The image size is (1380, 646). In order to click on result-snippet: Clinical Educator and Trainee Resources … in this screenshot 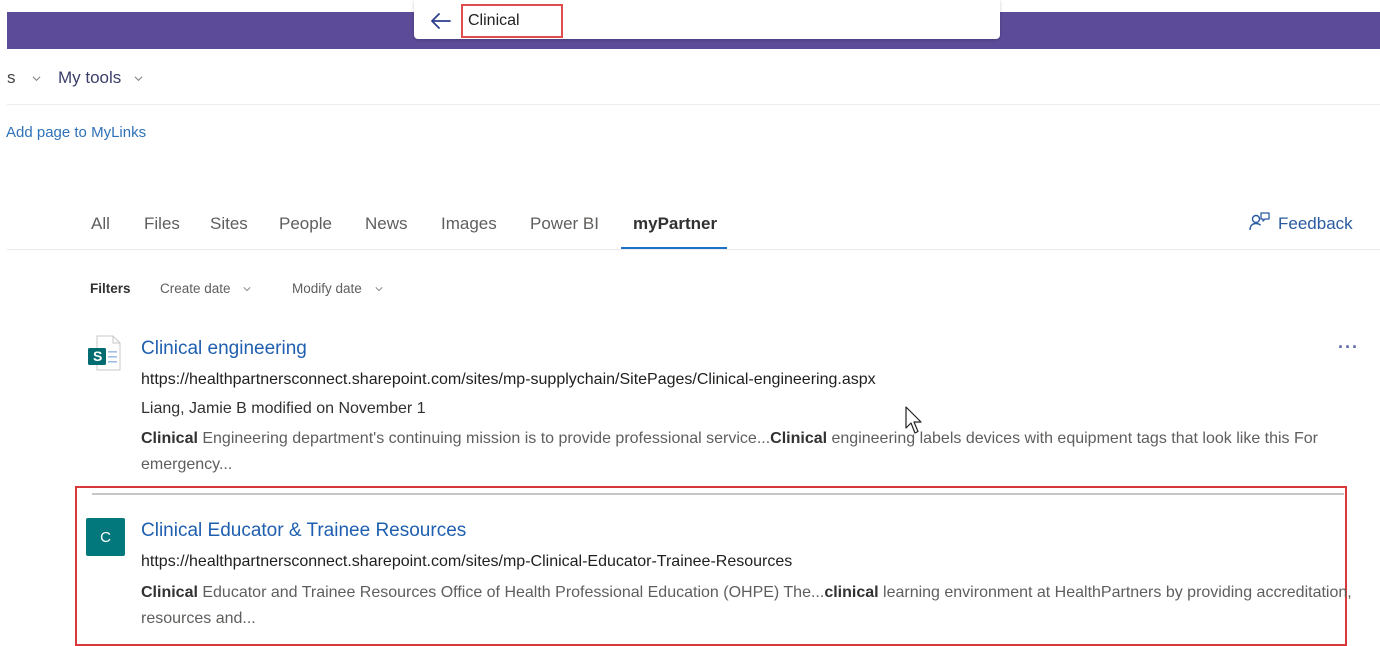, I will do `click(753, 606)`.